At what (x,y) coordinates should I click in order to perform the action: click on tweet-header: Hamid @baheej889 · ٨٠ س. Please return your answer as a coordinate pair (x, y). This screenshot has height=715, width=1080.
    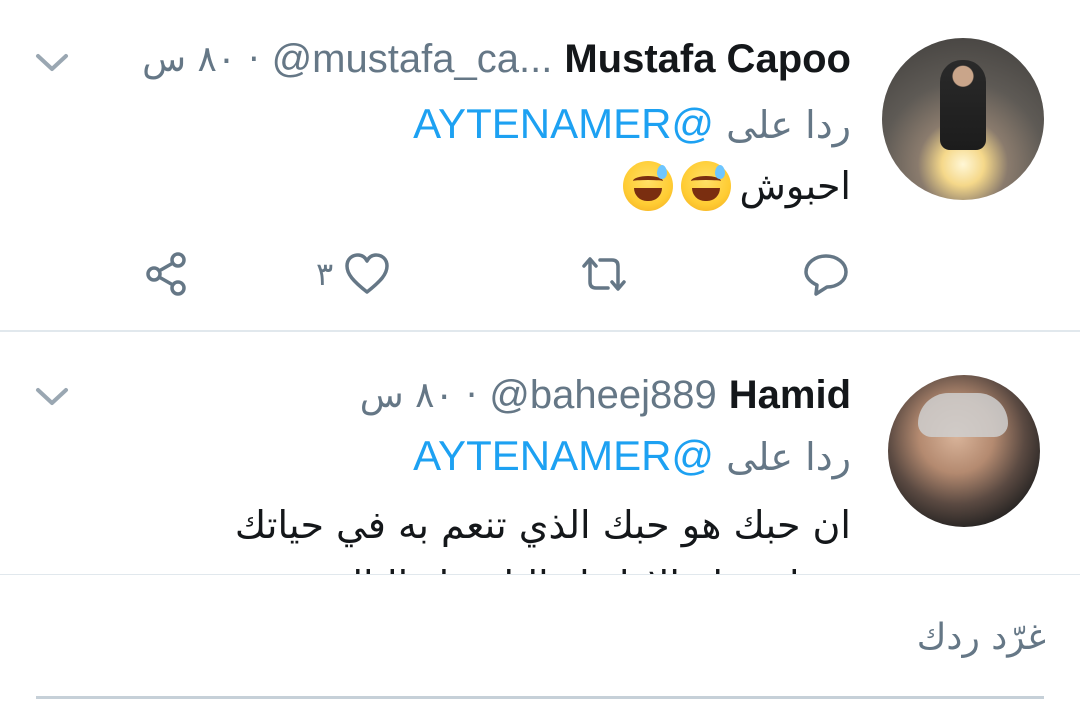
    Looking at the image, I should click on (605, 395).